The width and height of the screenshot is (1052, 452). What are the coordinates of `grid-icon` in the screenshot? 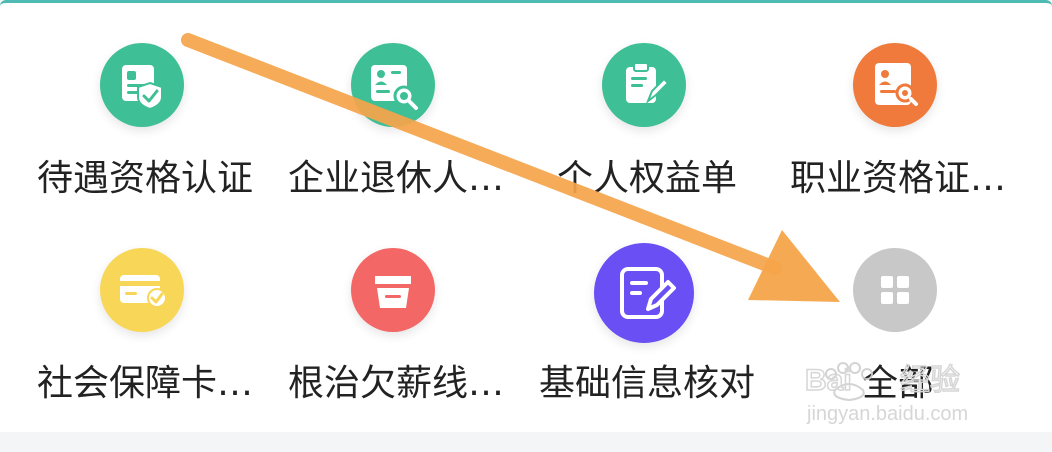 It's located at (895, 290).